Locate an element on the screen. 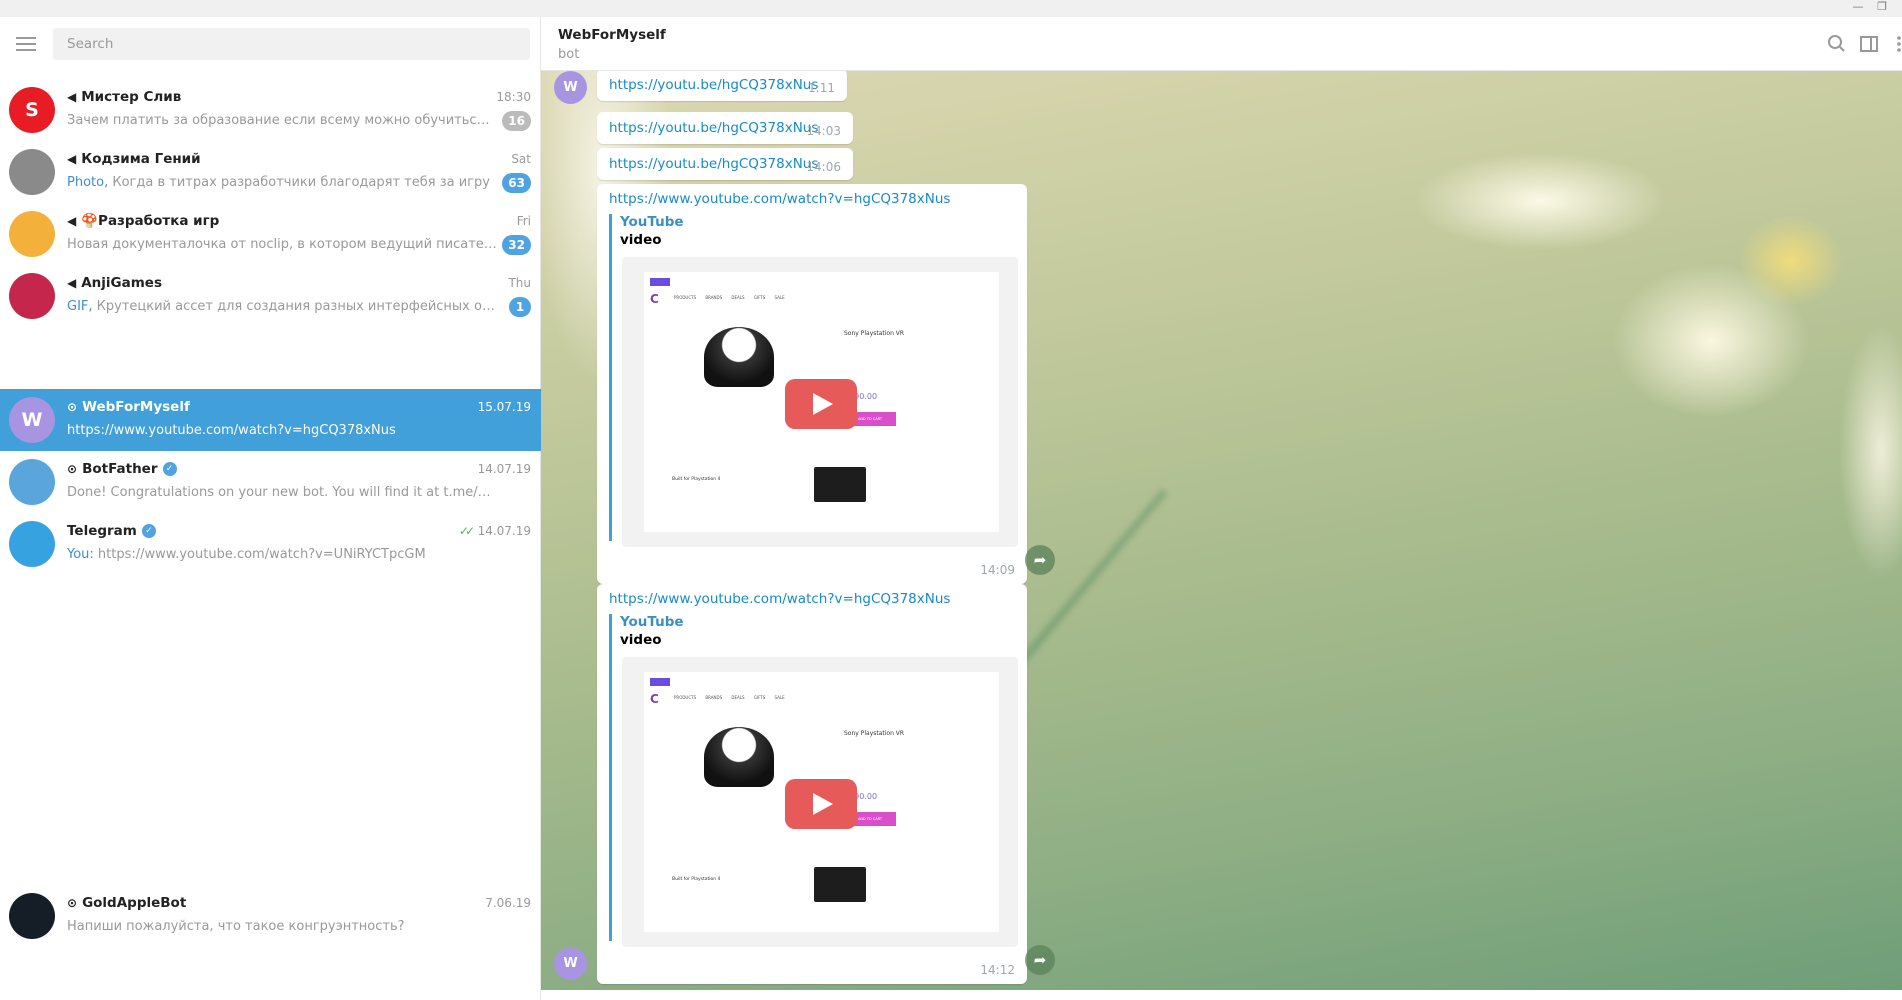  chat-name-row: ⊙ WebForMyself is located at coordinates (128, 407).